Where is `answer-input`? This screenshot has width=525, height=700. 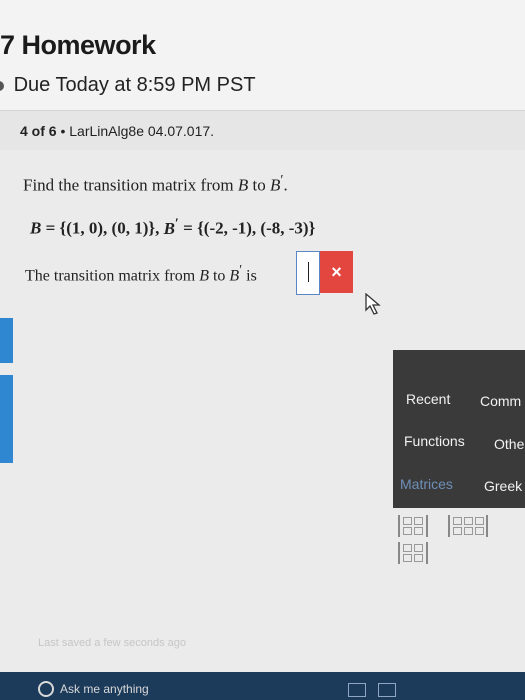
answer-input is located at coordinates (308, 273).